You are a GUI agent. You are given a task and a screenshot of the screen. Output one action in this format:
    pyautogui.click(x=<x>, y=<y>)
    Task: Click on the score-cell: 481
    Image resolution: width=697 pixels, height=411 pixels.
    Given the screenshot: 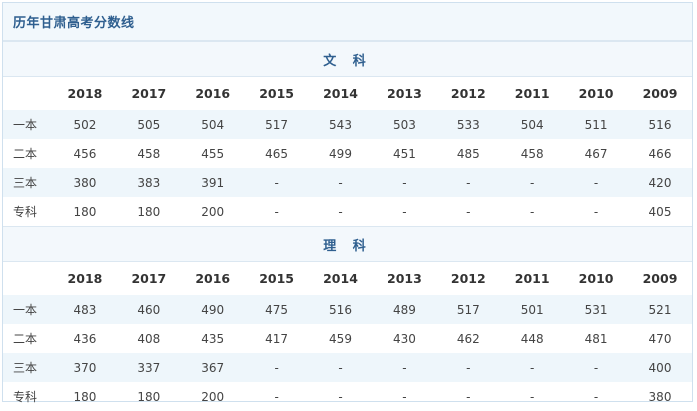 What is the action you would take?
    pyautogui.click(x=596, y=338)
    